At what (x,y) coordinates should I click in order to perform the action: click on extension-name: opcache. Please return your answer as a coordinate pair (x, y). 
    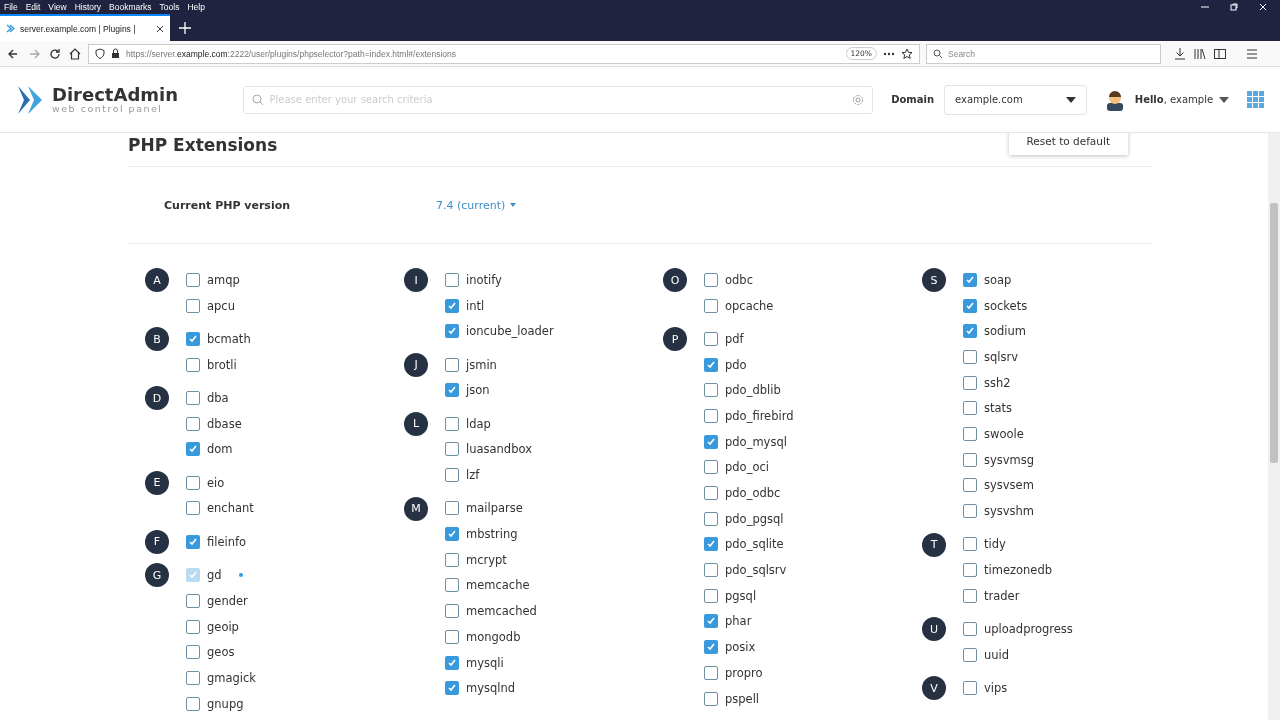
    Looking at the image, I should click on (749, 305).